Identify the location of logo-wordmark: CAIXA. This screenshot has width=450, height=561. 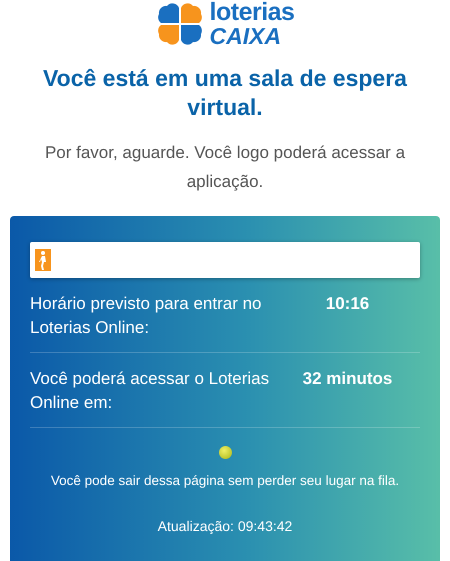
(246, 36).